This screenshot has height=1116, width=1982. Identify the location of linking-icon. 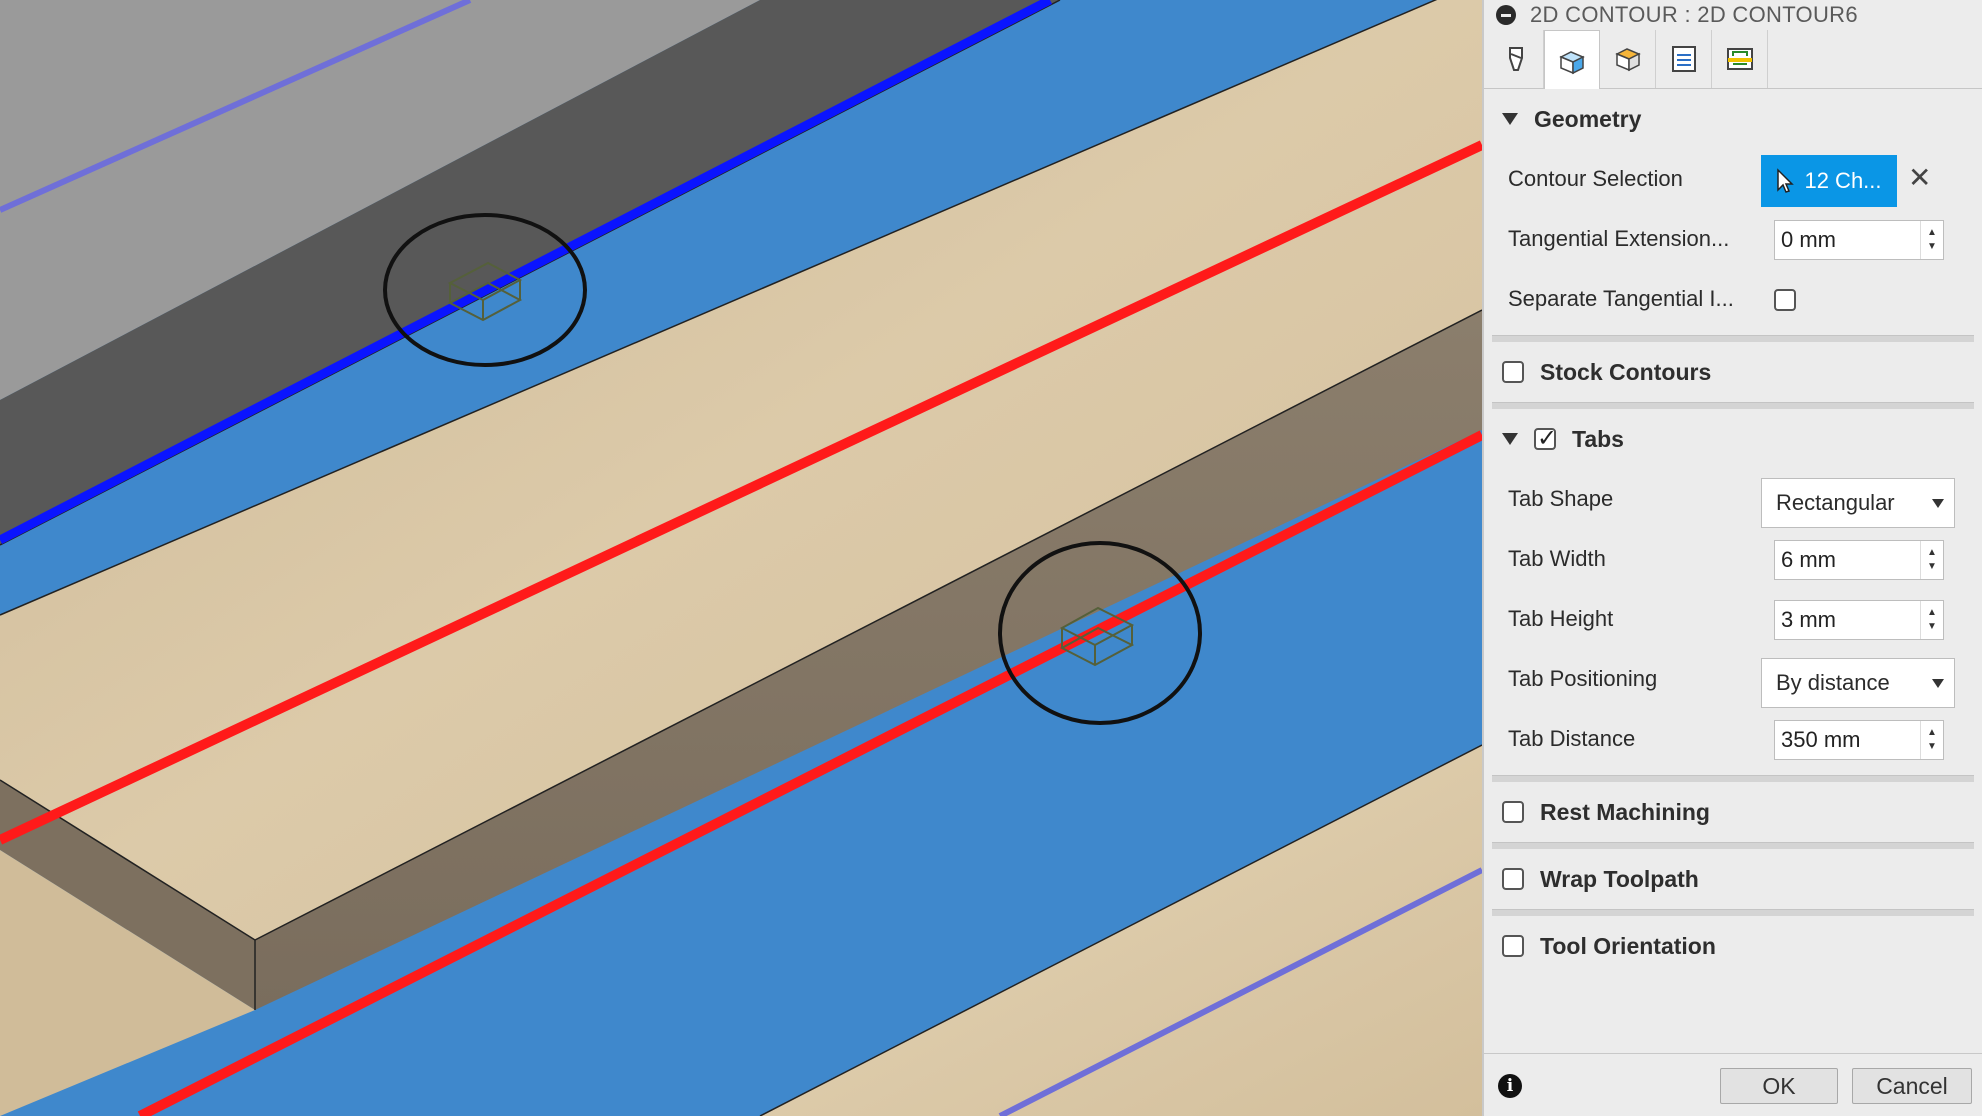
(1739, 59).